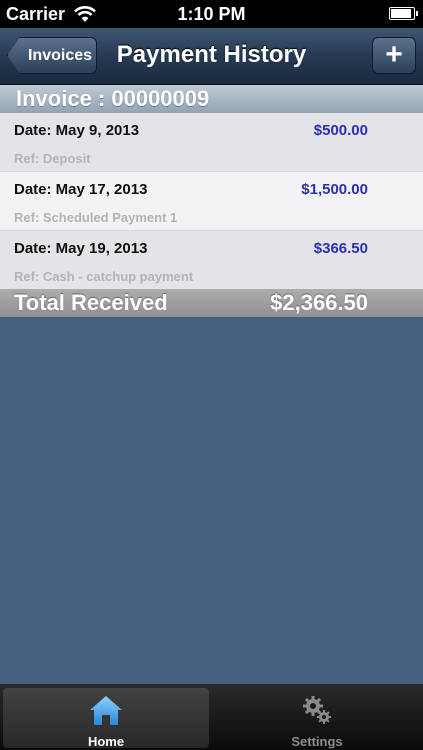 Image resolution: width=423 pixels, height=750 pixels. Describe the element at coordinates (77, 130) in the screenshot. I see `payment-date: Date: May 9, 2013` at that location.